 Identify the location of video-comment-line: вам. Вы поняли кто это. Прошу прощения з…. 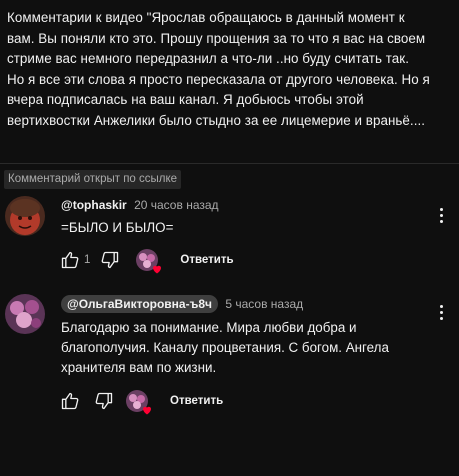
(216, 38).